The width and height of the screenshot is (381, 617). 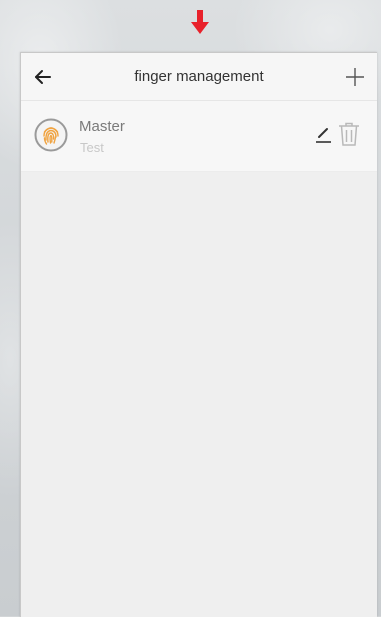 What do you see at coordinates (199, 136) in the screenshot?
I see `list-item: Master Test` at bounding box center [199, 136].